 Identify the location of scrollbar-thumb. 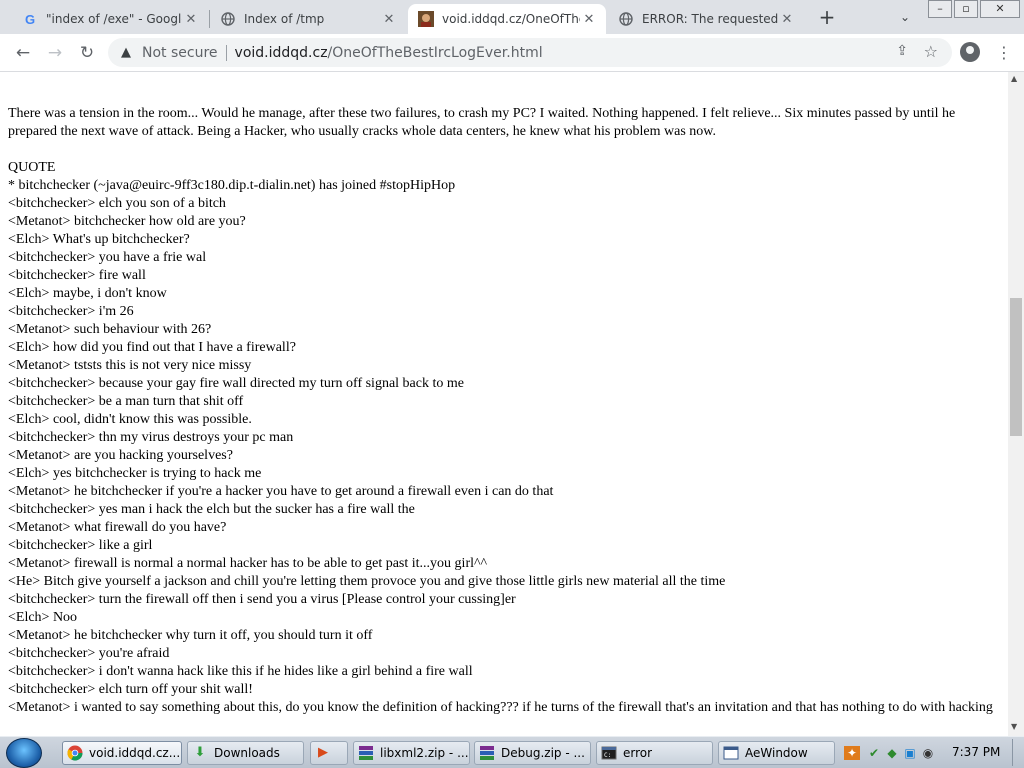
(1016, 367).